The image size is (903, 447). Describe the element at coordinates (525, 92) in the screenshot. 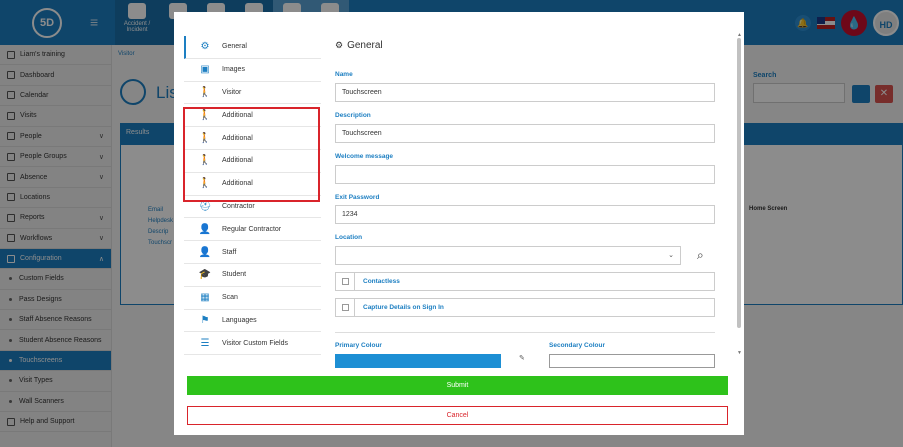

I see `name-input: Touchscreen` at that location.